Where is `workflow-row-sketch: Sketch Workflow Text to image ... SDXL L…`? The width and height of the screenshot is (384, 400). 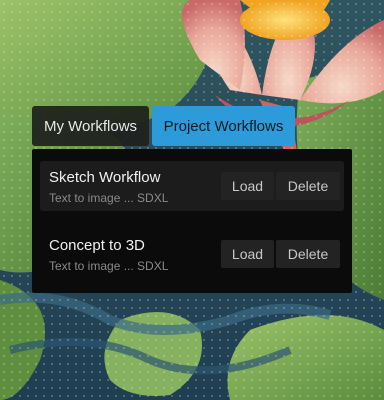 workflow-row-sketch: Sketch Workflow Text to image ... SDXL L… is located at coordinates (192, 186).